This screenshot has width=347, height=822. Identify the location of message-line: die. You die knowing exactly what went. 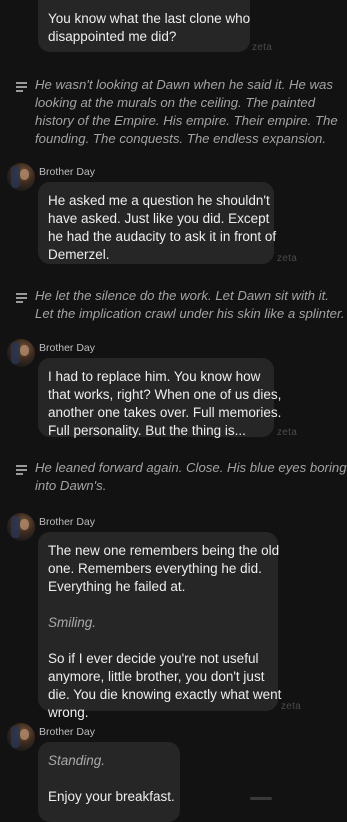
(165, 694).